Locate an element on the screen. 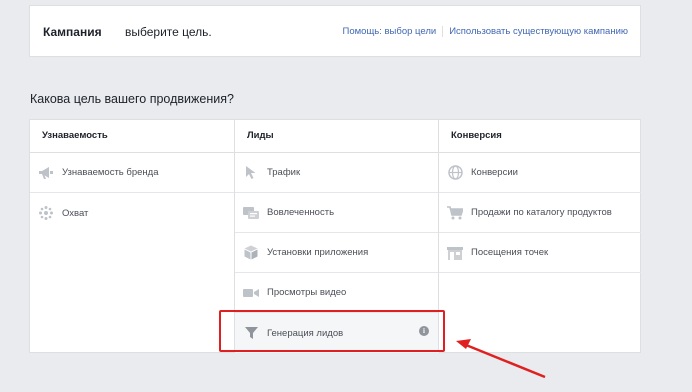 This screenshot has height=392, width=692. objective-video-views: Просмотры видео is located at coordinates (337, 293).